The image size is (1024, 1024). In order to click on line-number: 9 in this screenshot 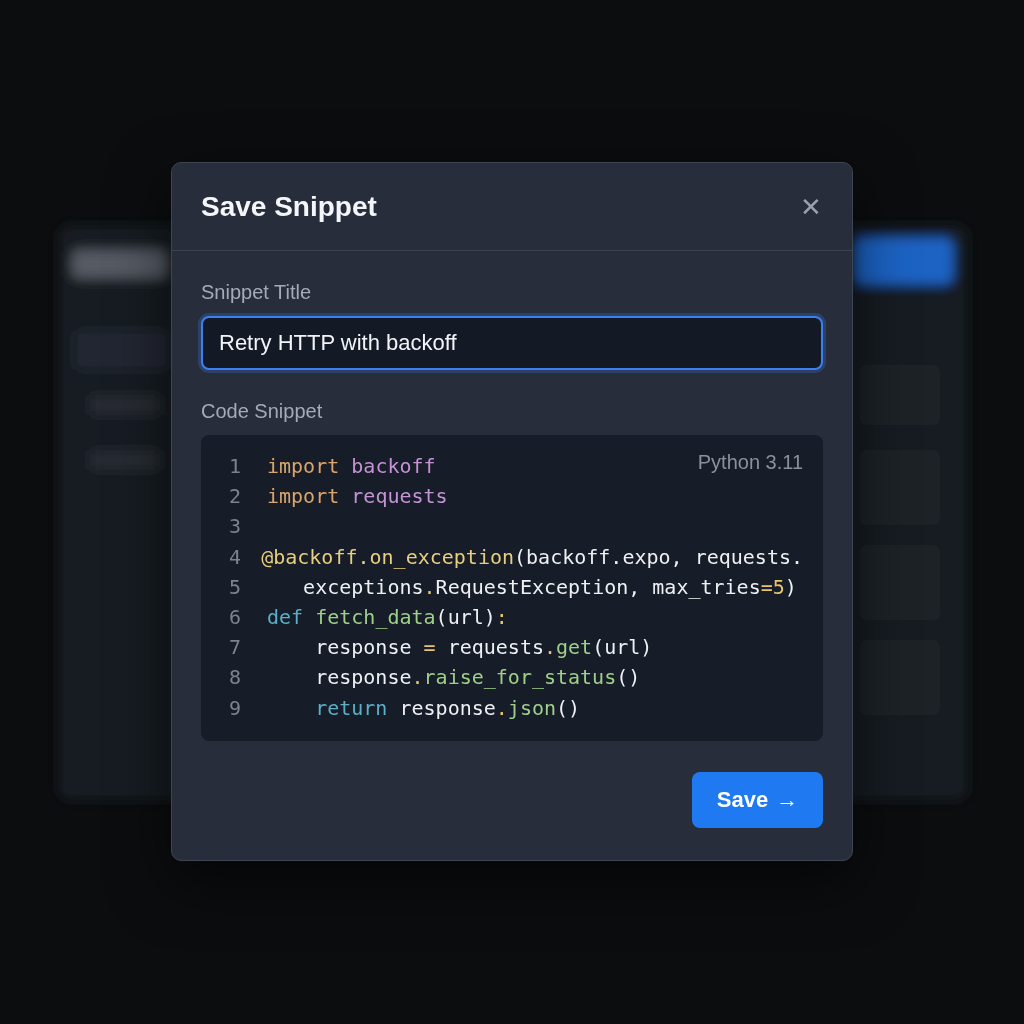, I will do `click(236, 707)`.